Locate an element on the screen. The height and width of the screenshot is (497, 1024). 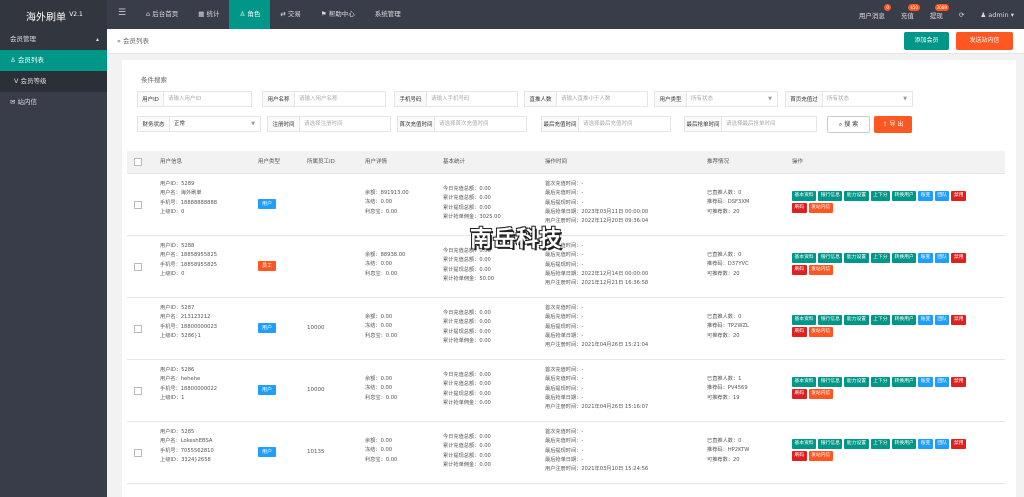
sidebar: 会员管理 ▴ ♙ 会员列表 V 会员等级 ✉ 站内信 is located at coordinates (53, 263).